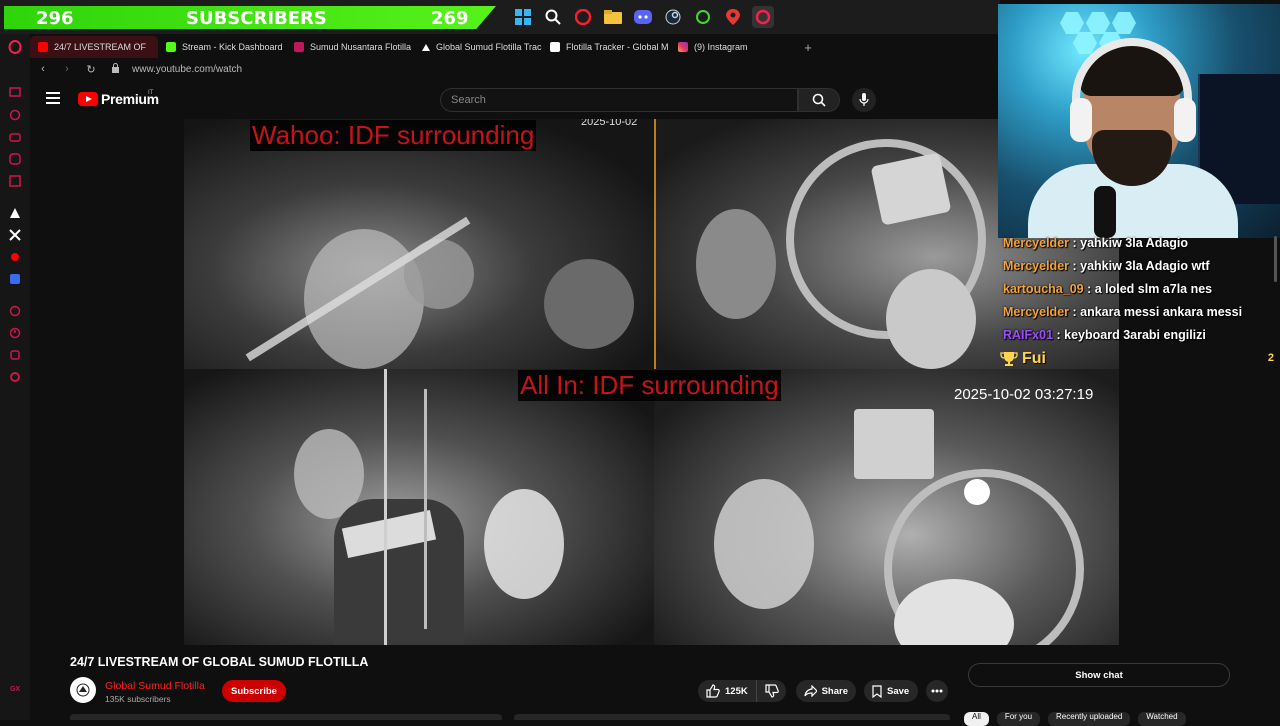 The image size is (1280, 726). What do you see at coordinates (1137, 359) in the screenshot?
I see `pinned-leaderboard: Fui 2` at bounding box center [1137, 359].